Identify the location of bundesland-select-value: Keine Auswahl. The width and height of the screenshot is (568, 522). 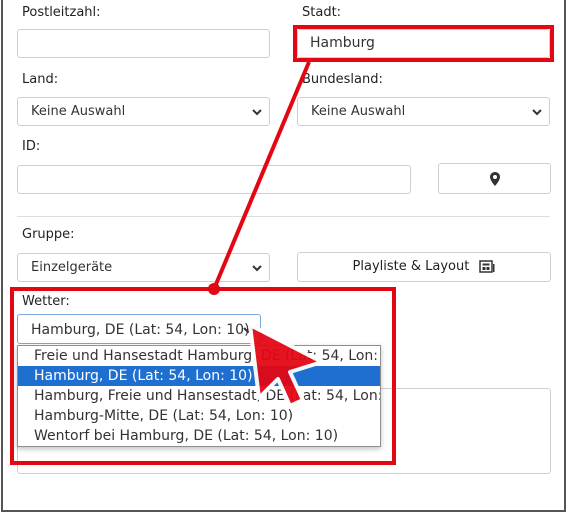
(358, 111).